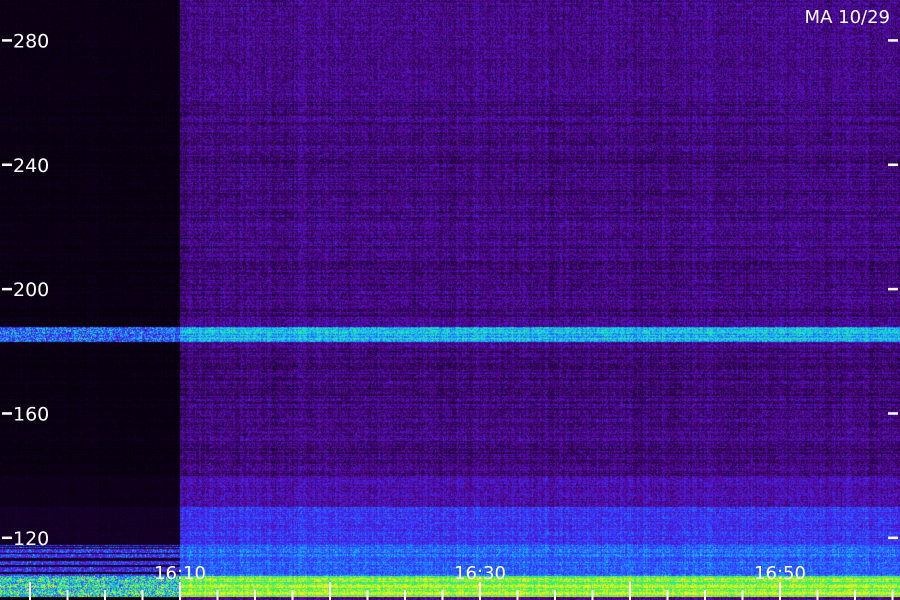  Describe the element at coordinates (480, 573) in the screenshot. I see `x-tick-label: 16:30` at that location.